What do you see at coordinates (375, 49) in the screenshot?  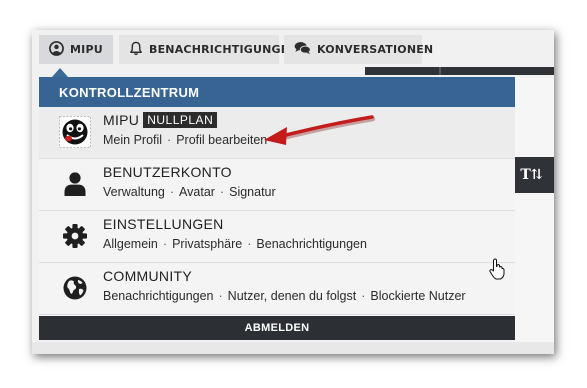 I see `tab-conversations-label: KONVERSATIONEN` at bounding box center [375, 49].